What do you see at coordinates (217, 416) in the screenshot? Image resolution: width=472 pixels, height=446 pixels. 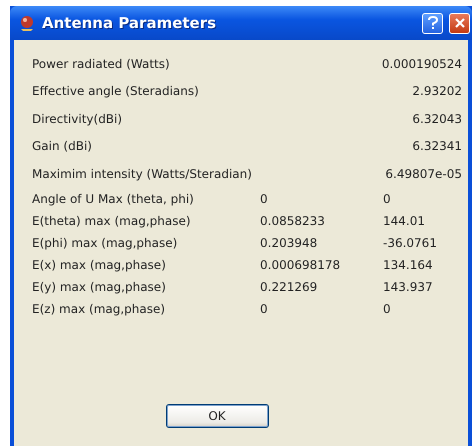 I see `ok-button: OK` at bounding box center [217, 416].